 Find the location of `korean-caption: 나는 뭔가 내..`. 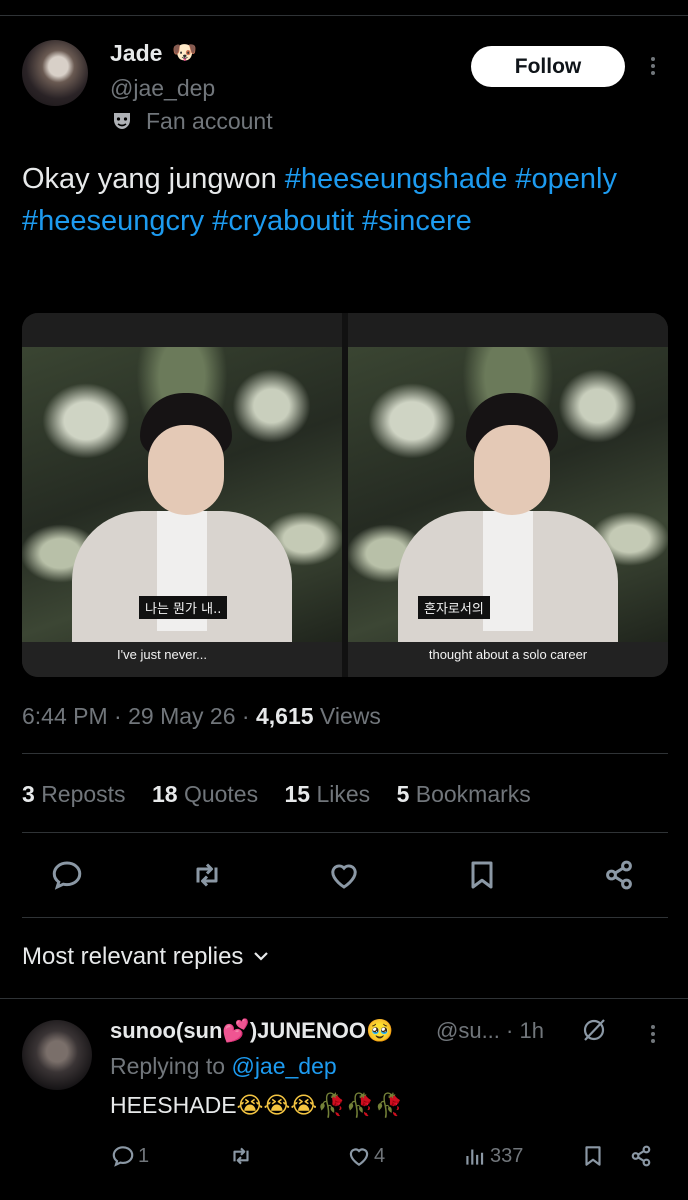

korean-caption: 나는 뭔가 내.. is located at coordinates (183, 607).